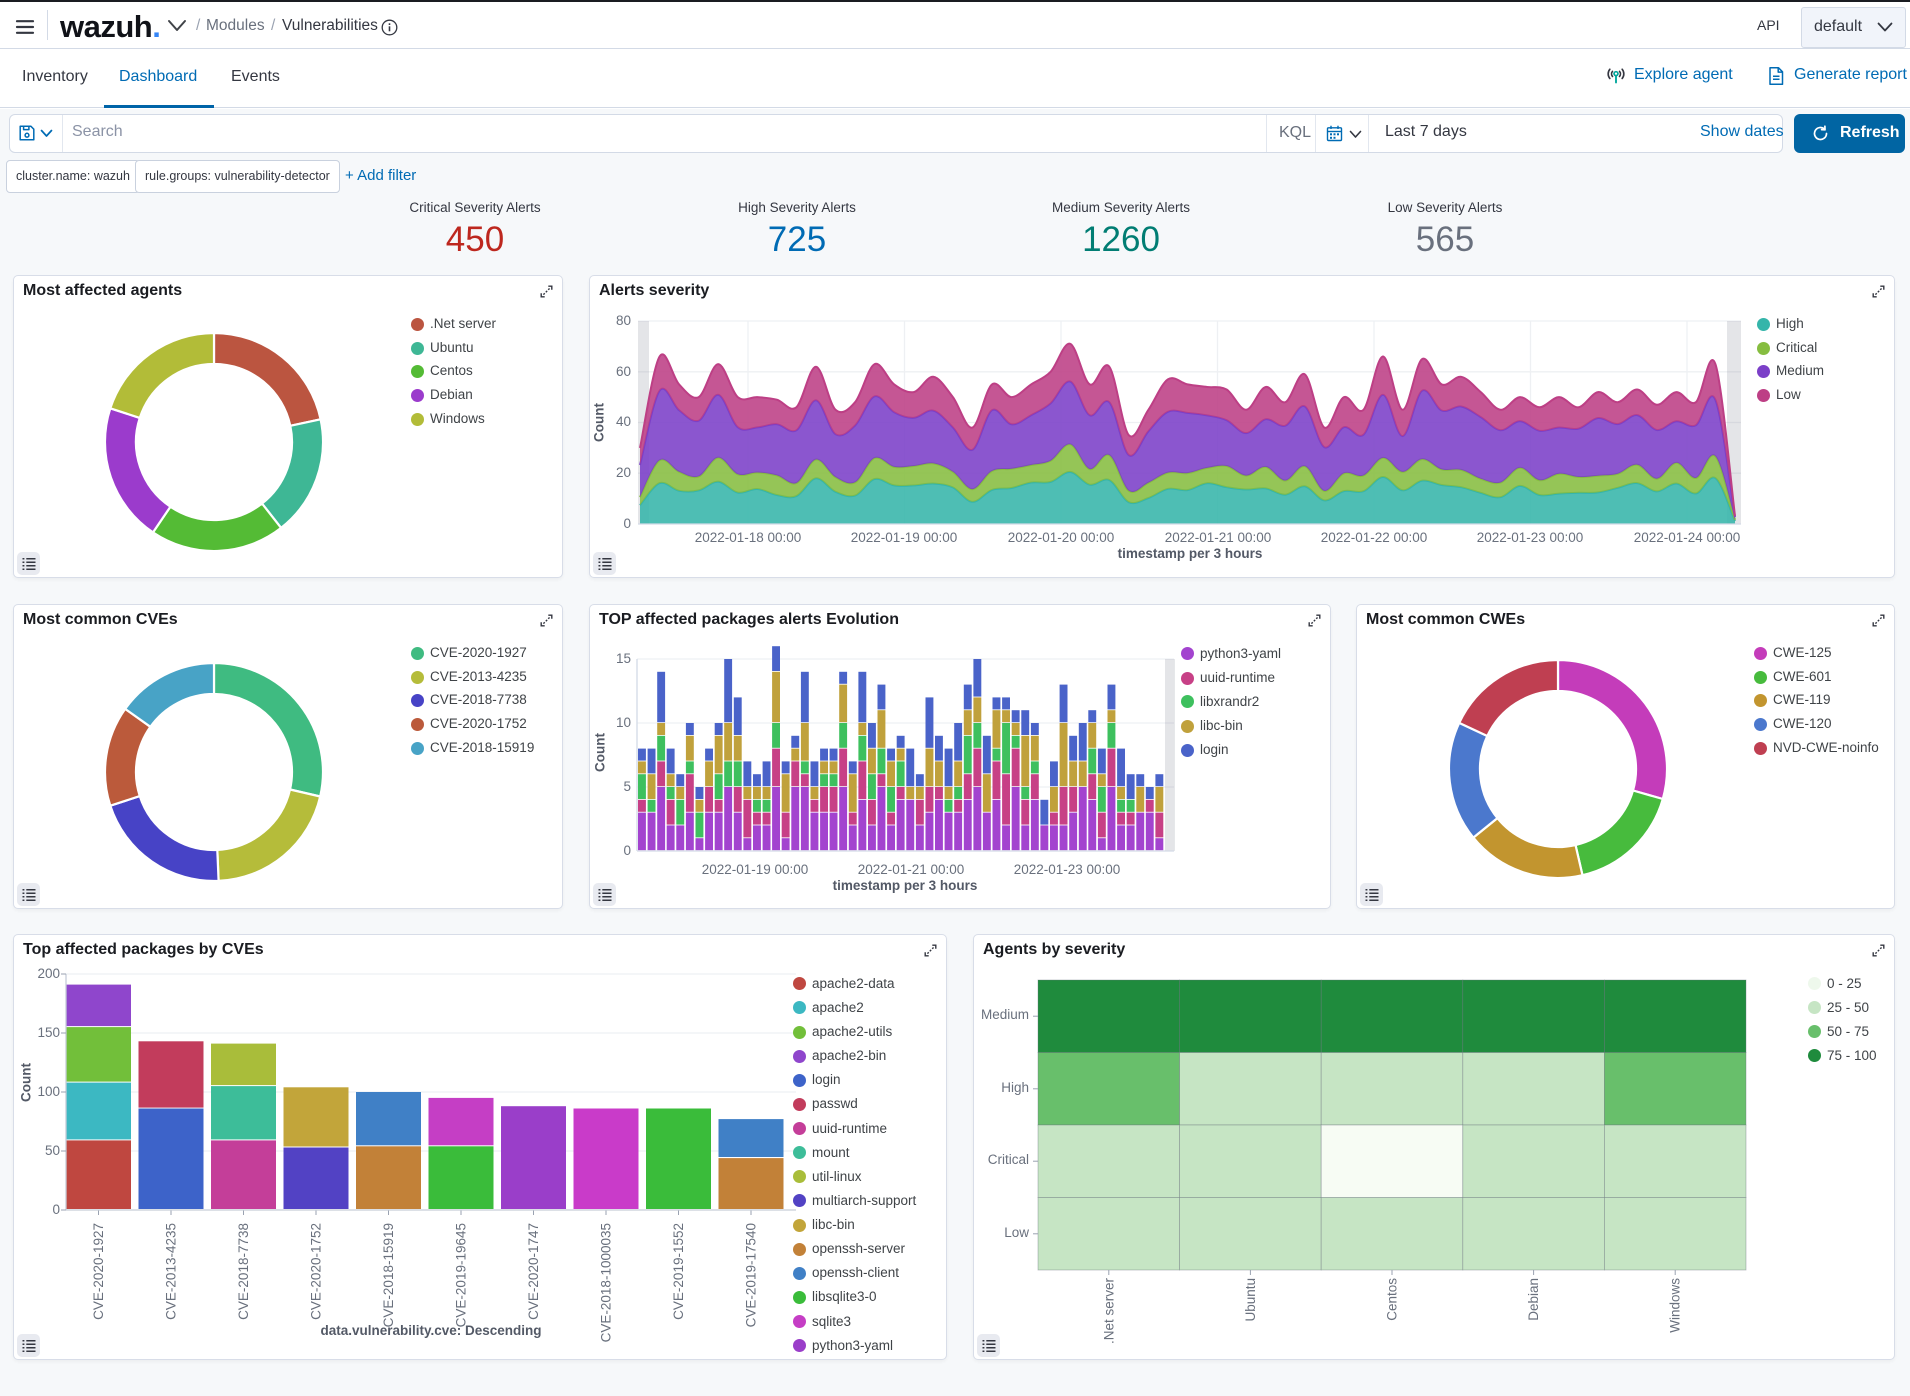  Describe the element at coordinates (533, 1271) in the screenshot. I see `svg-text: CVE-2020-1747` at that location.